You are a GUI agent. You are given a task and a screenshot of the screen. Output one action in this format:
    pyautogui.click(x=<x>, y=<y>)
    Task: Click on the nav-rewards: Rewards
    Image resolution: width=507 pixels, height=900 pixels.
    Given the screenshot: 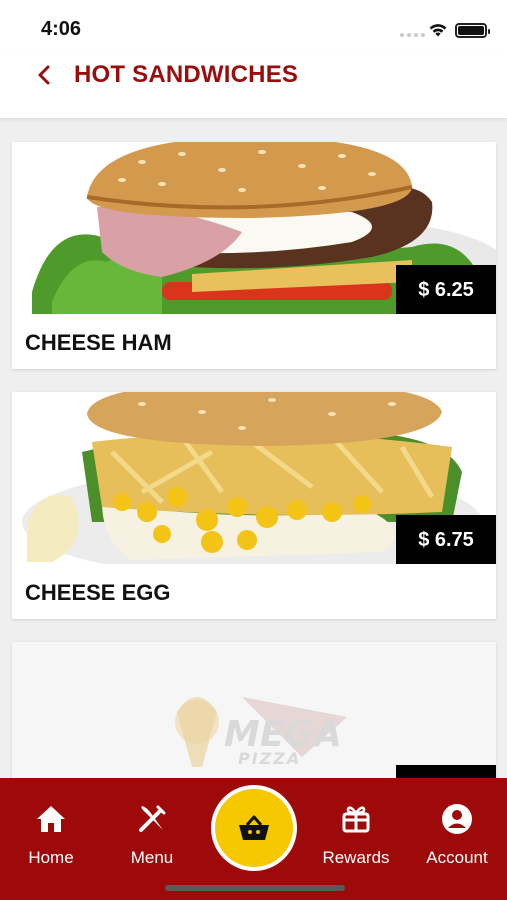 What is the action you would take?
    pyautogui.click(x=356, y=835)
    